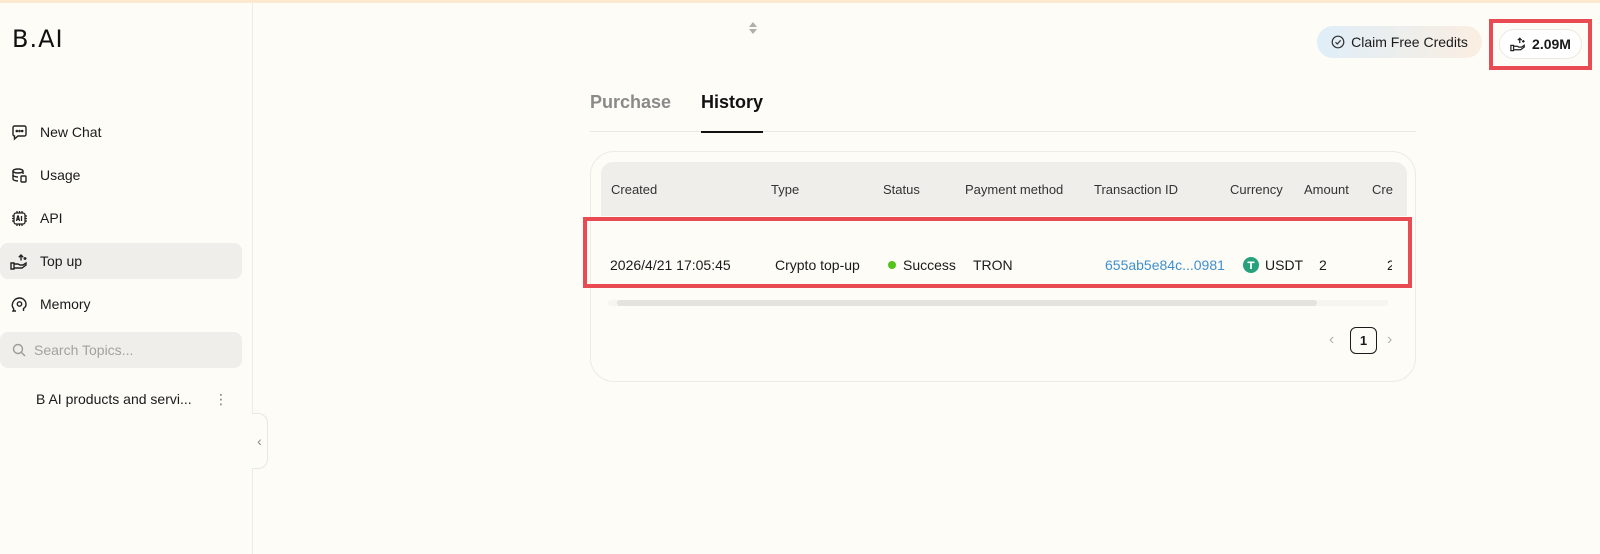  I want to click on status-dot, so click(892, 265).